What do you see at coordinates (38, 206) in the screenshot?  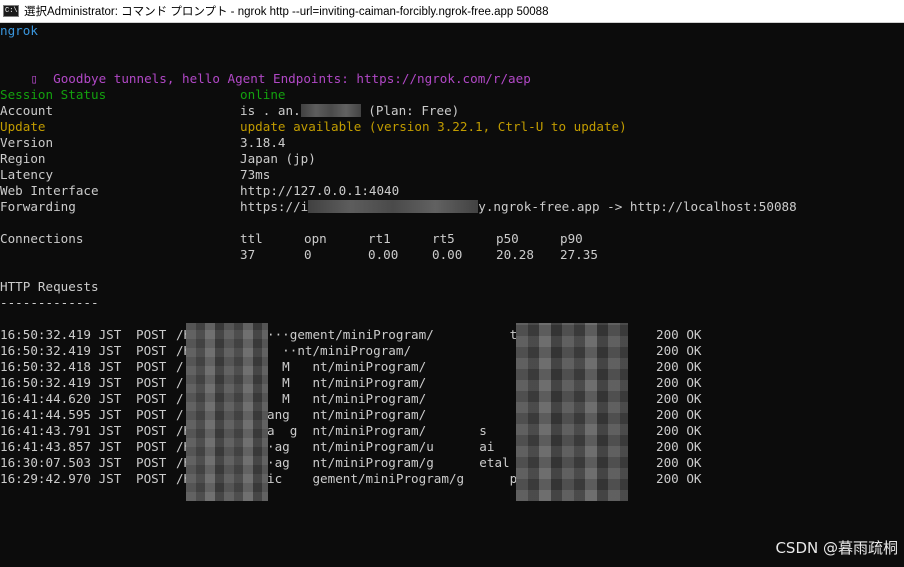 I see `forwarding-label: Forwarding` at bounding box center [38, 206].